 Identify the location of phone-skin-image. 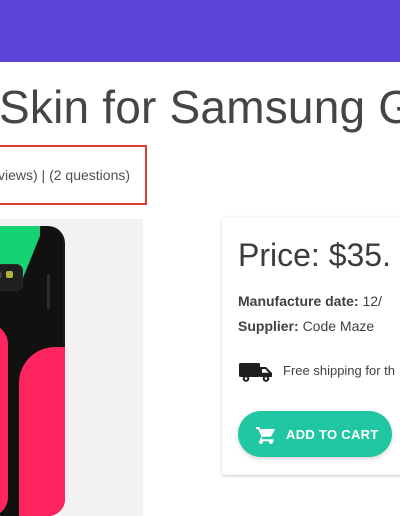
(32, 371).